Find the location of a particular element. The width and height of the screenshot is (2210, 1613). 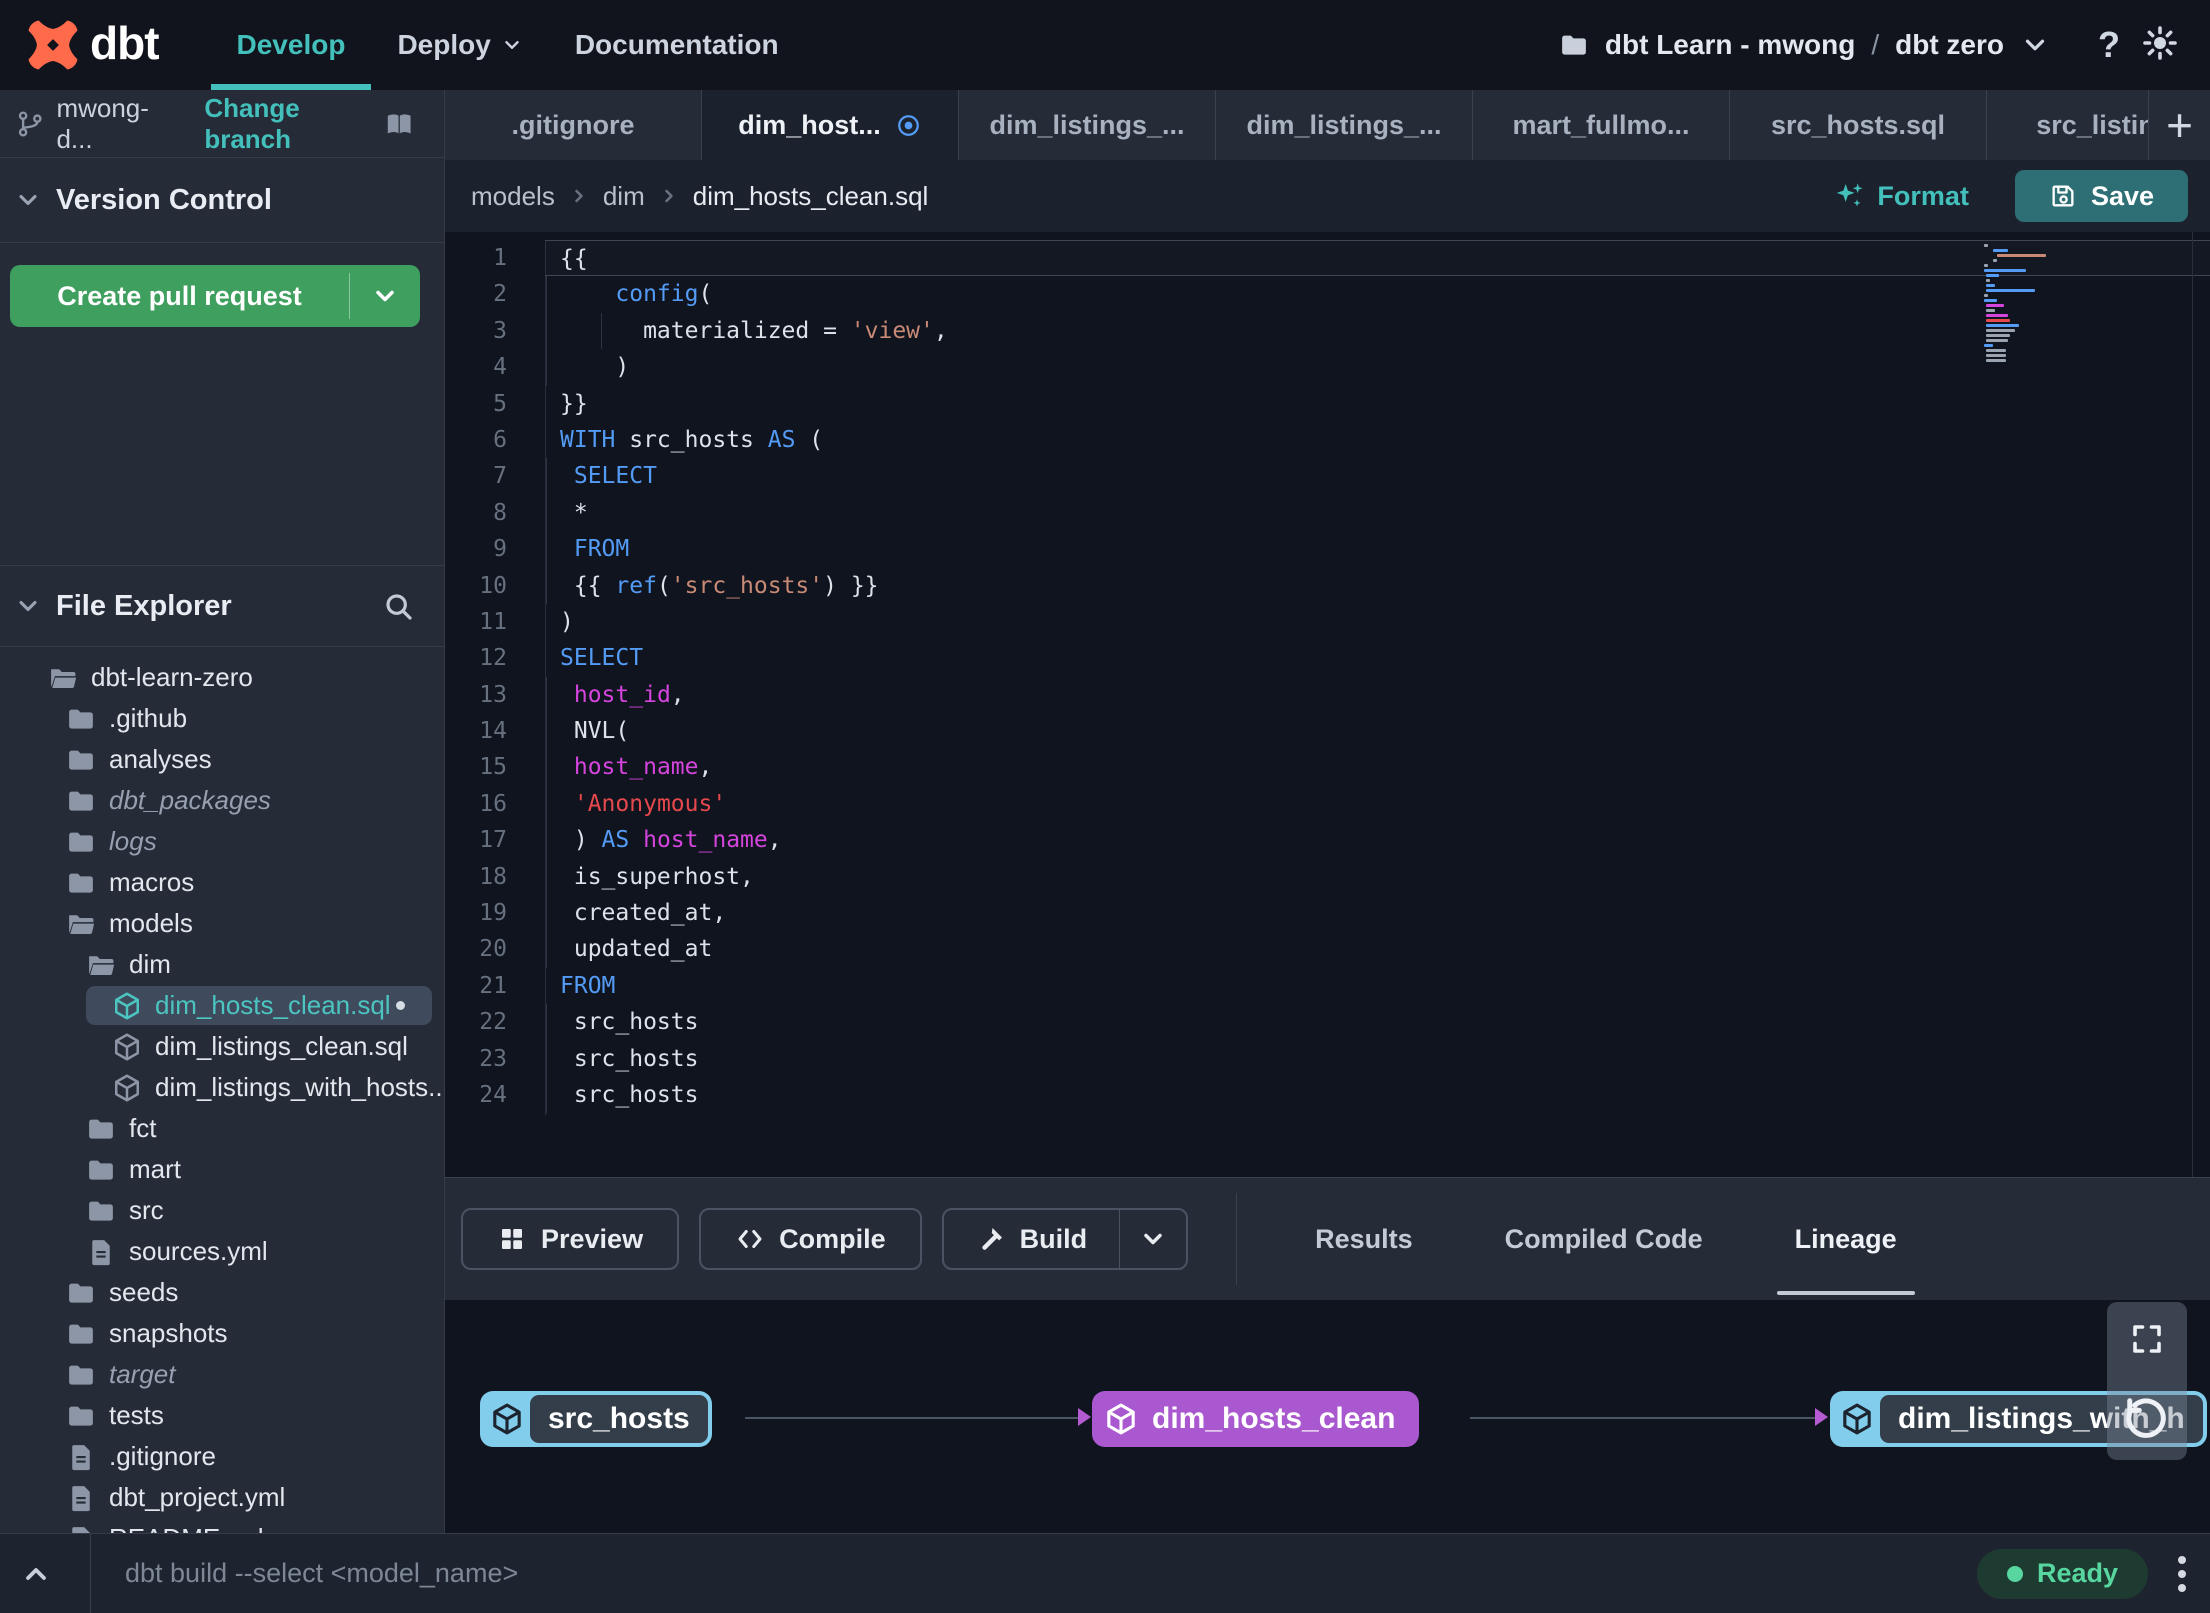

code-line: 7 SELECT is located at coordinates (1327, 476).